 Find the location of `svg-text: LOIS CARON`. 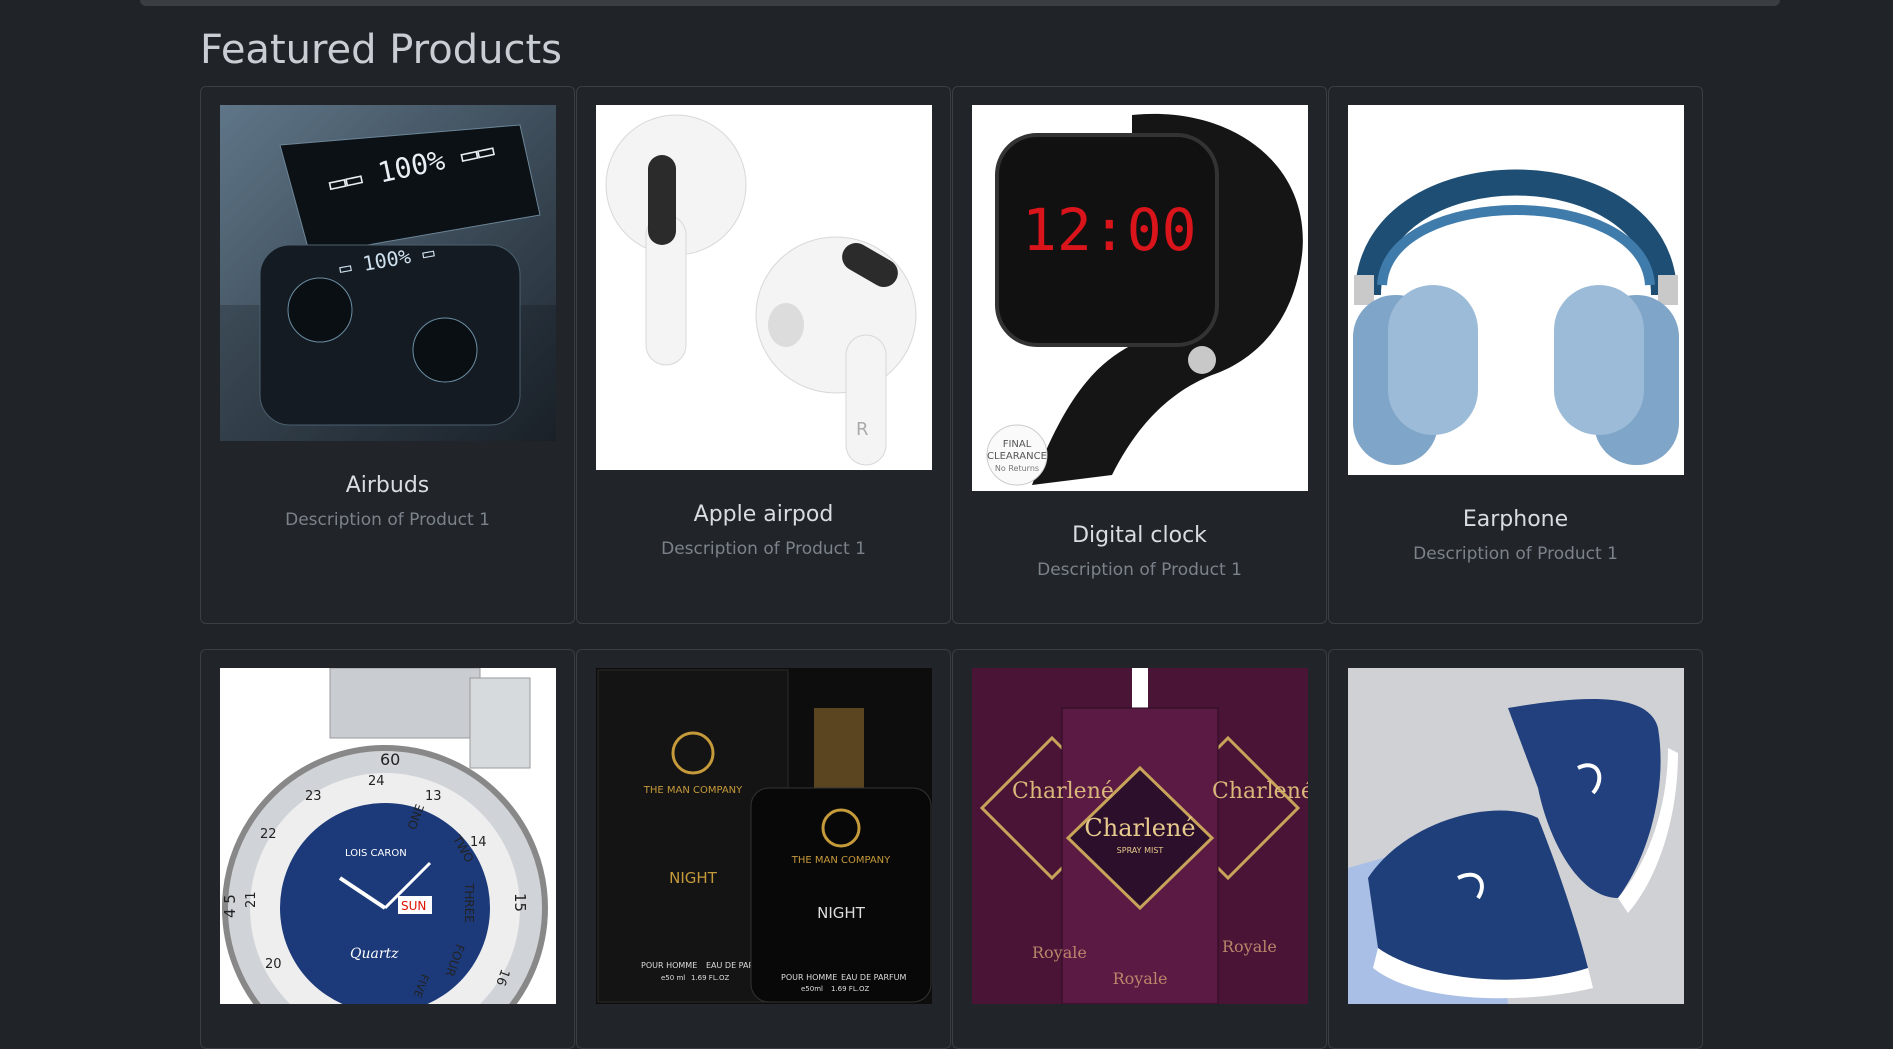

svg-text: LOIS CARON is located at coordinates (376, 853).